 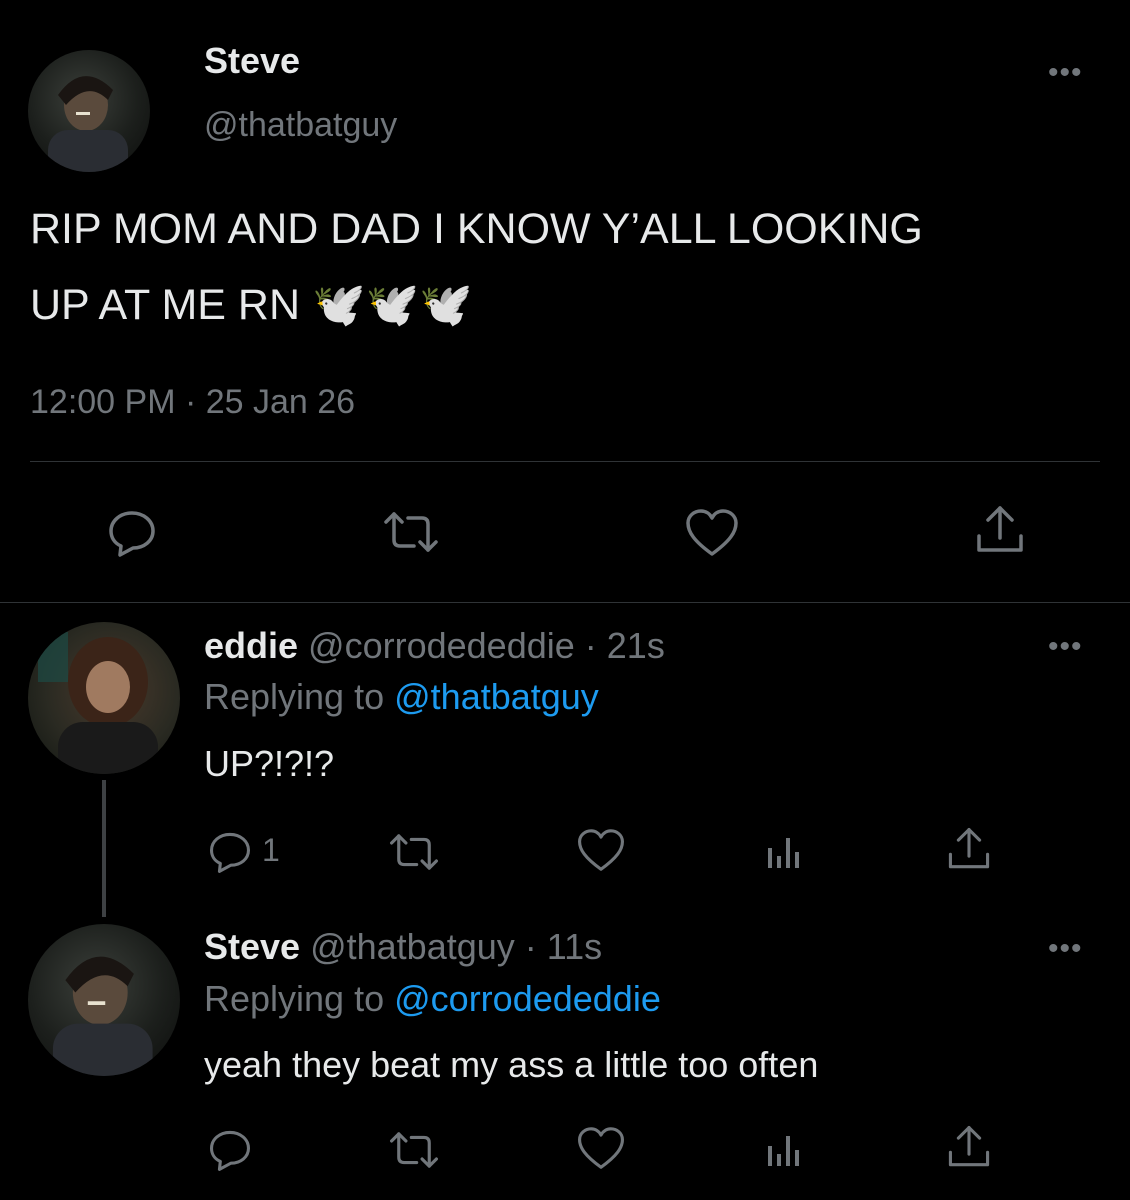 I want to click on reply2-replying-handle: @corrodededdie, so click(x=527, y=998).